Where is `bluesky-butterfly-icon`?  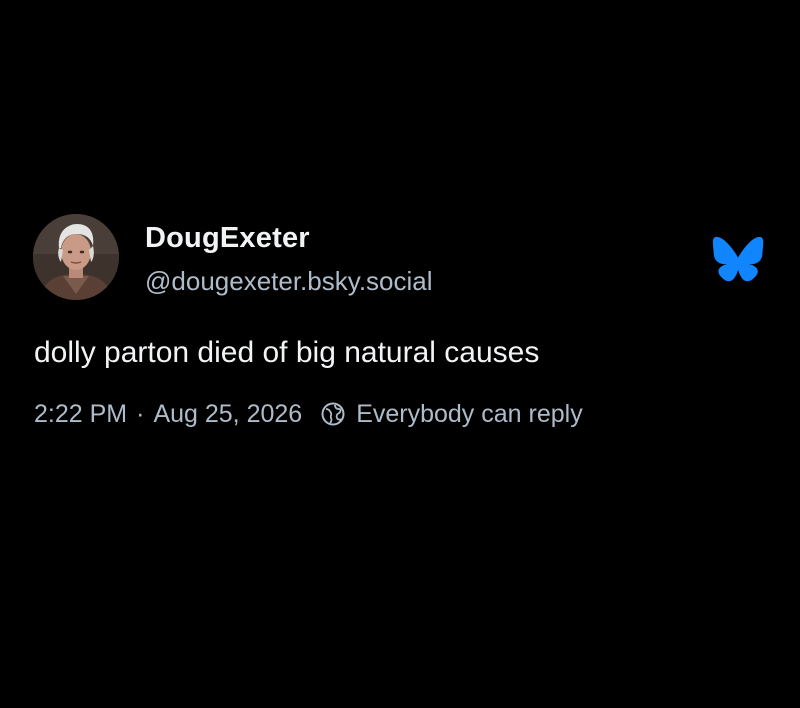 bluesky-butterfly-icon is located at coordinates (738, 259).